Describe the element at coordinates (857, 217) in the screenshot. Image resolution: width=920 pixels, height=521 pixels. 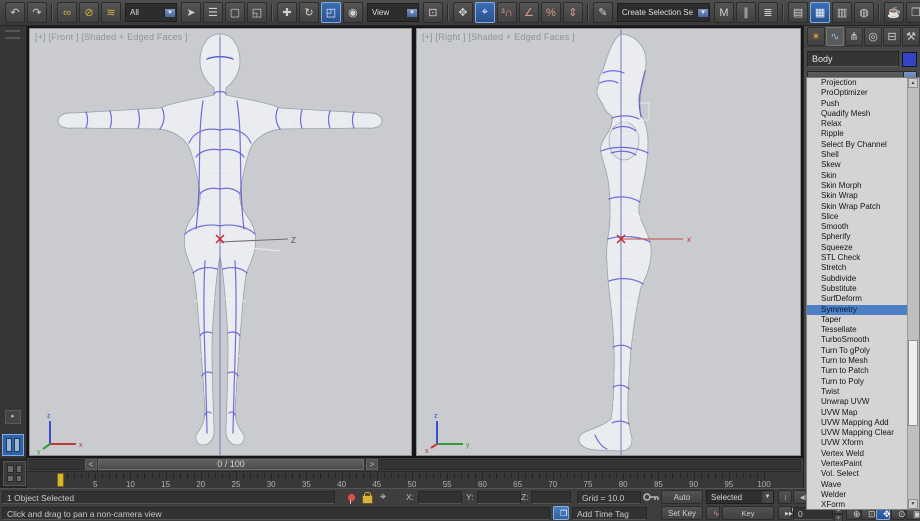
I see `modifier-option: Slice` at that location.